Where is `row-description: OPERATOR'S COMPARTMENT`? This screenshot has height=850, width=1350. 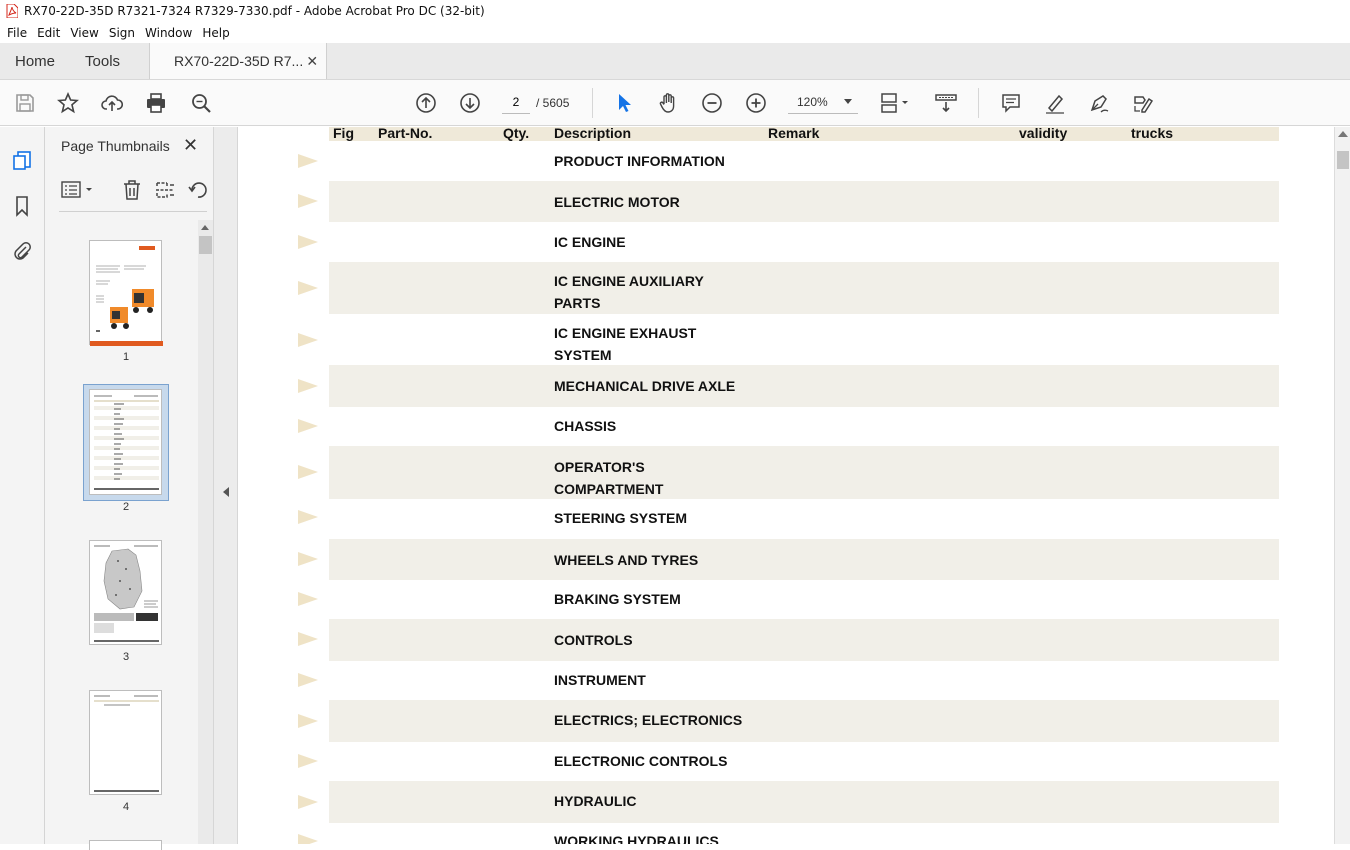
row-description: OPERATOR'S COMPARTMENT is located at coordinates (629, 478).